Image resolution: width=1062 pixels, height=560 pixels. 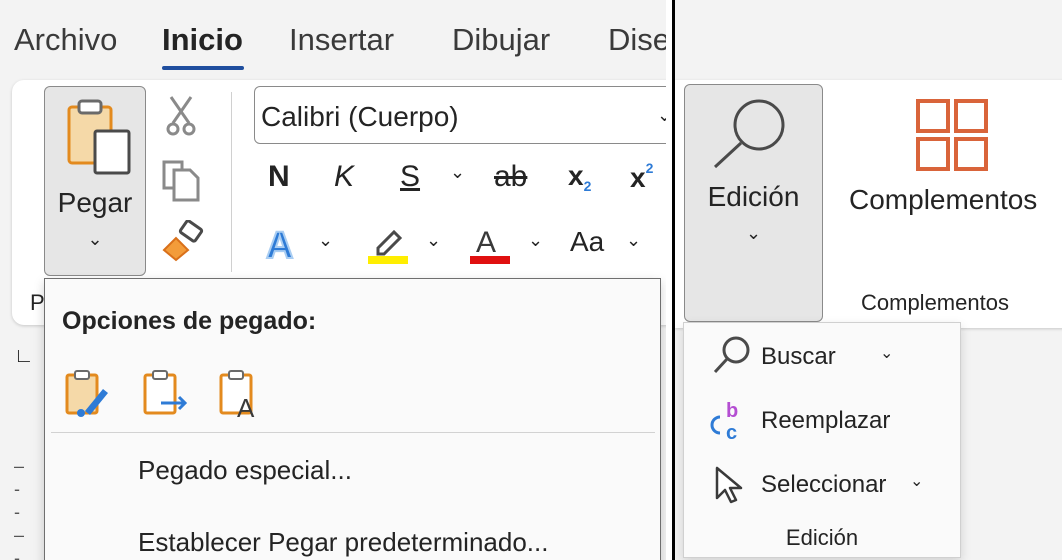 What do you see at coordinates (95, 181) in the screenshot?
I see `paste-button: Pegar ⌄` at bounding box center [95, 181].